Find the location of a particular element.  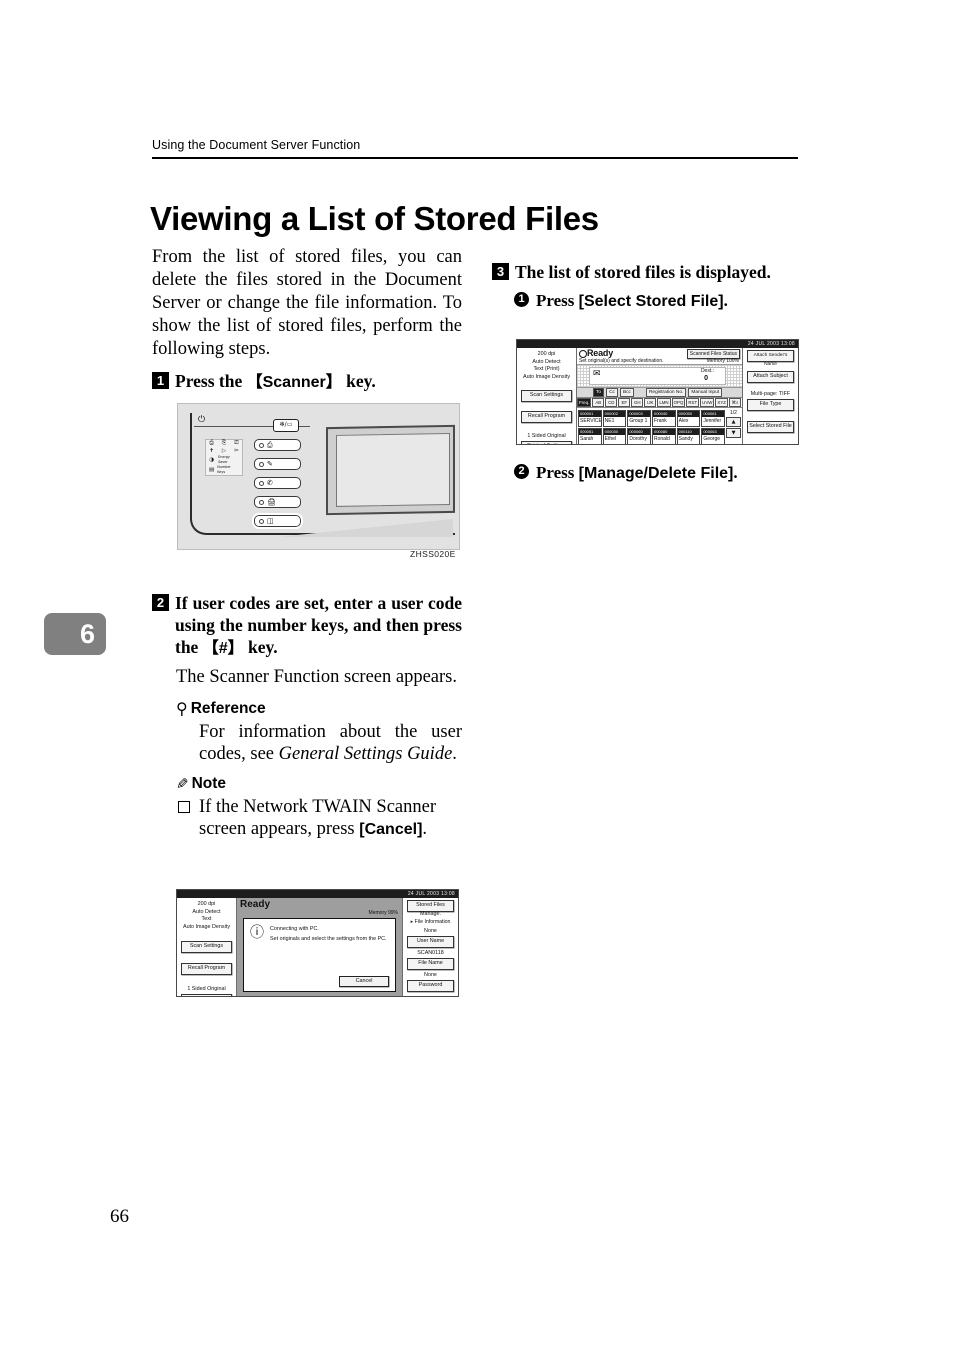

address-name: Group 1 is located at coordinates (638, 420).